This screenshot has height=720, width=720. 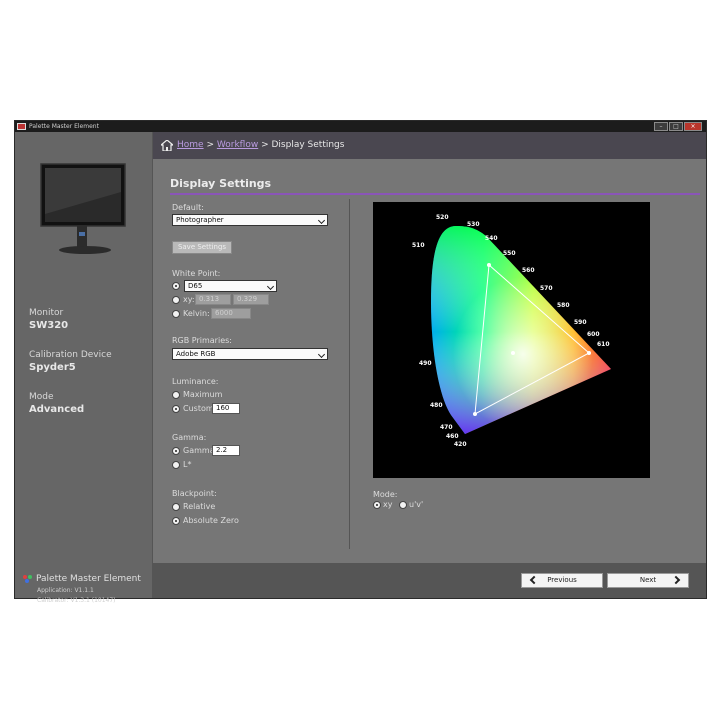 I want to click on blackpoint-relative-radio, so click(x=176, y=507).